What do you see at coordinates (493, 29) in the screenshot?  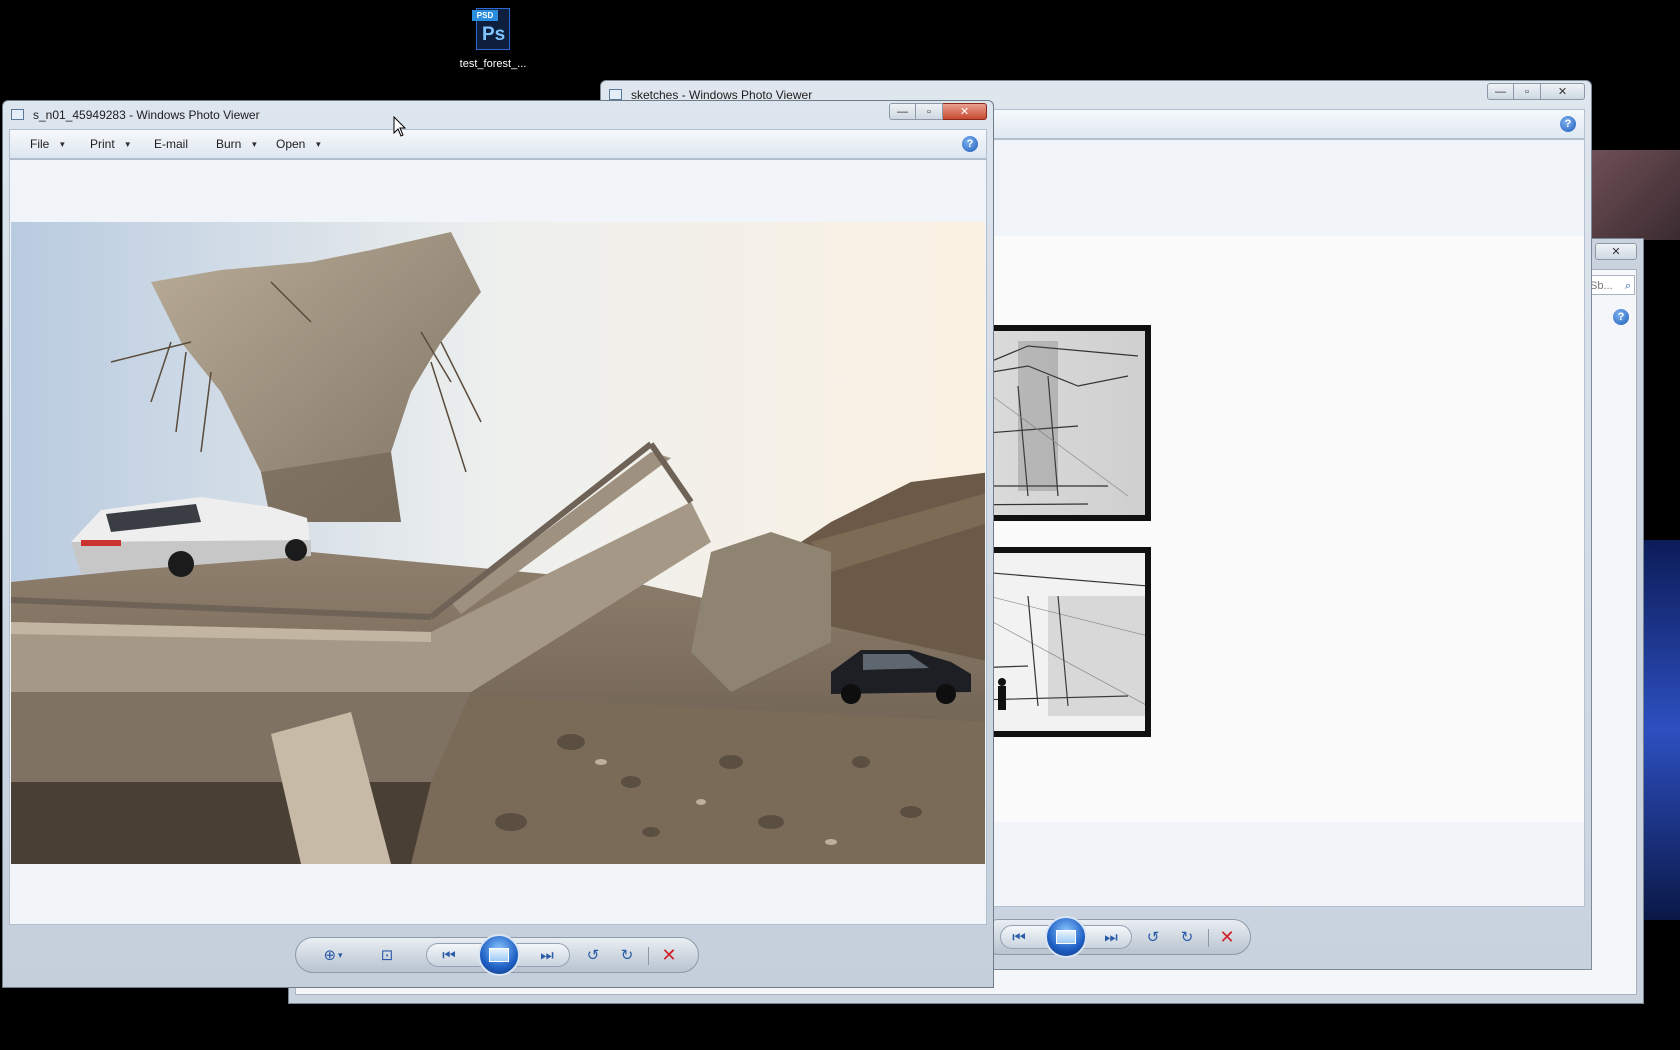 I see `photoshop-psd-icon: PSD Ps` at bounding box center [493, 29].